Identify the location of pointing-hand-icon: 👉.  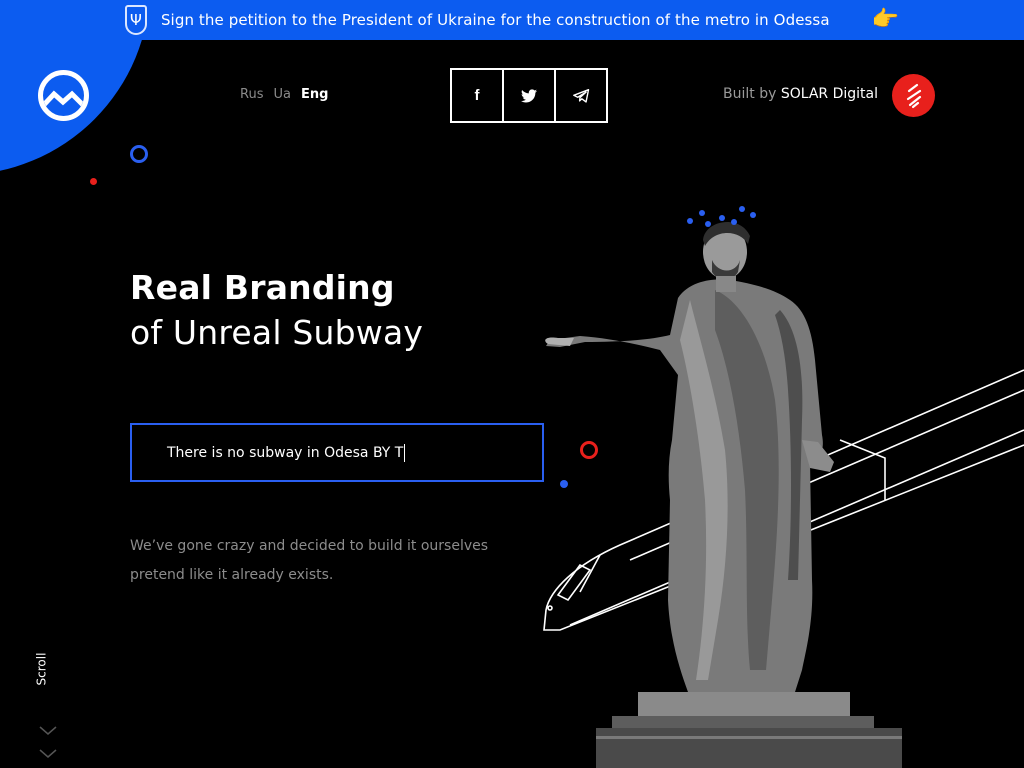
(885, 19).